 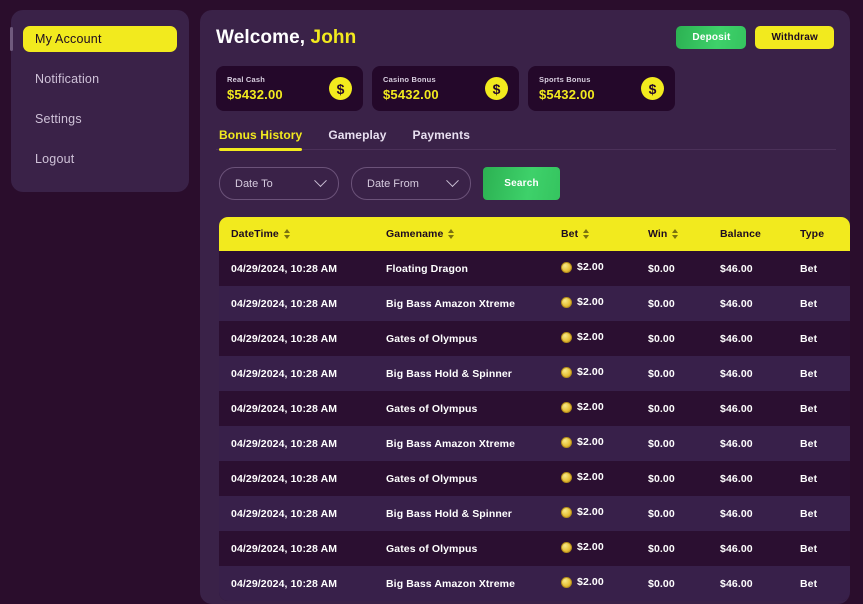 What do you see at coordinates (409, 79) in the screenshot?
I see `balance-card-label: Casino Bonus` at bounding box center [409, 79].